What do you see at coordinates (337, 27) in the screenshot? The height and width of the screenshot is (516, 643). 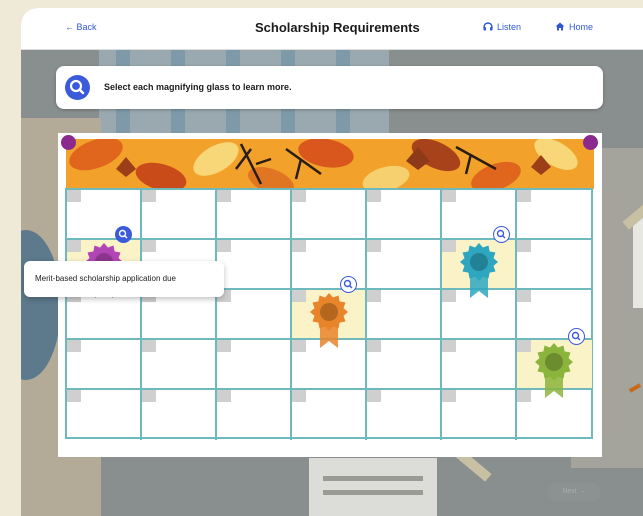 I see `page-title: Scholarship Requirements` at bounding box center [337, 27].